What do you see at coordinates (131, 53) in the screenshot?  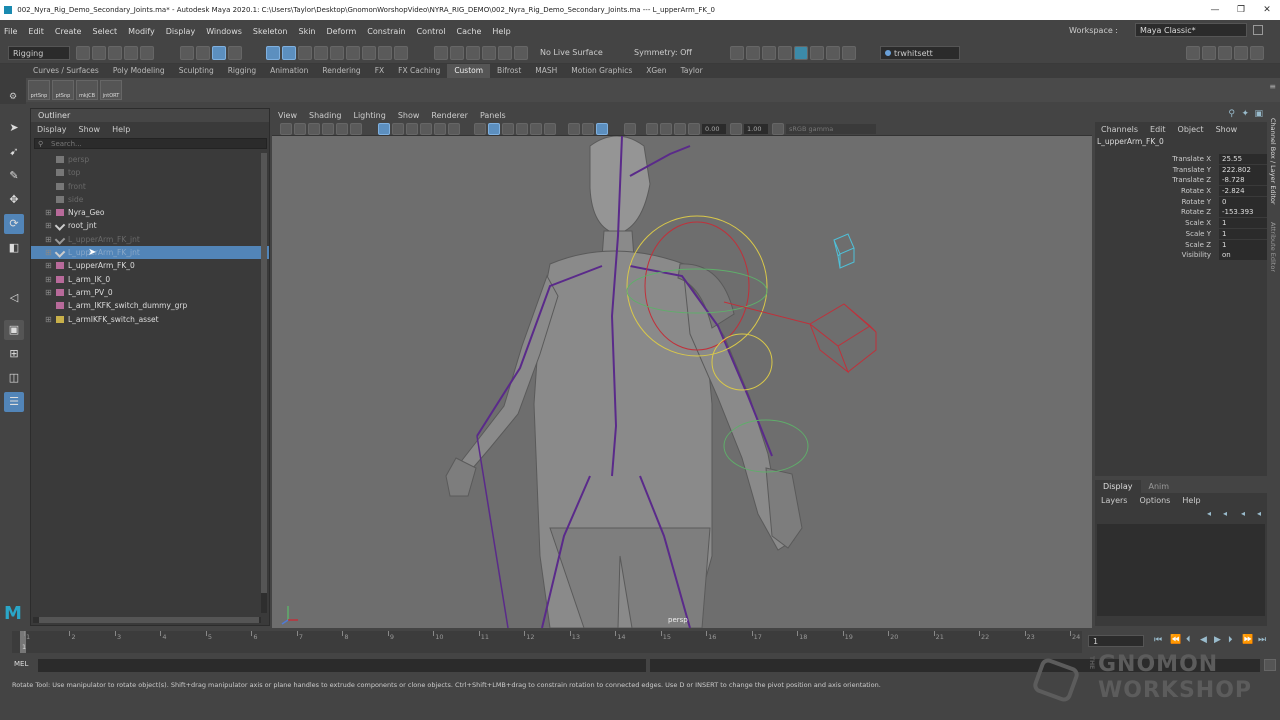 I see `undo-icon` at bounding box center [131, 53].